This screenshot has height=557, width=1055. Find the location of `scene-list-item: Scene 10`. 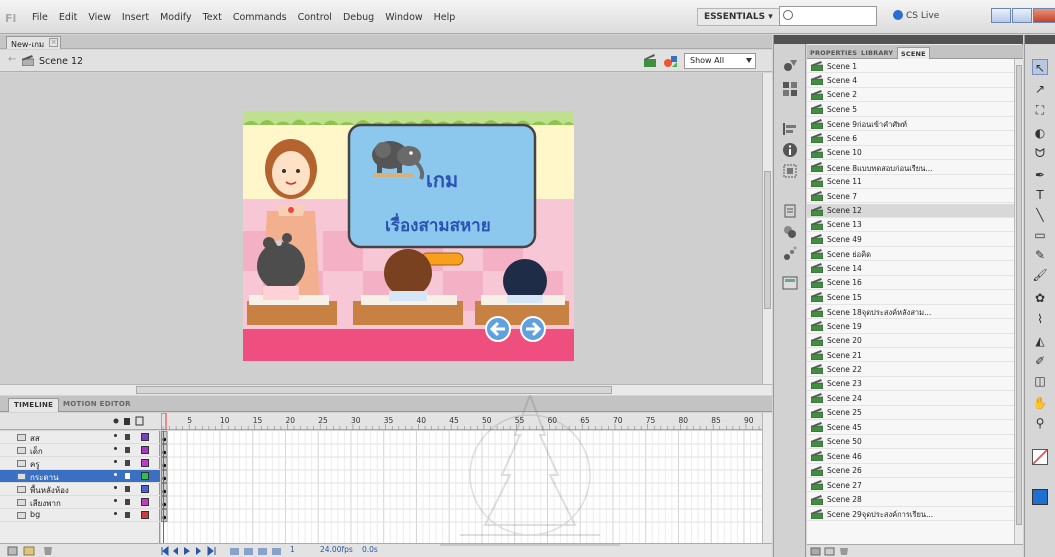

scene-list-item: Scene 10 is located at coordinates (910, 153).